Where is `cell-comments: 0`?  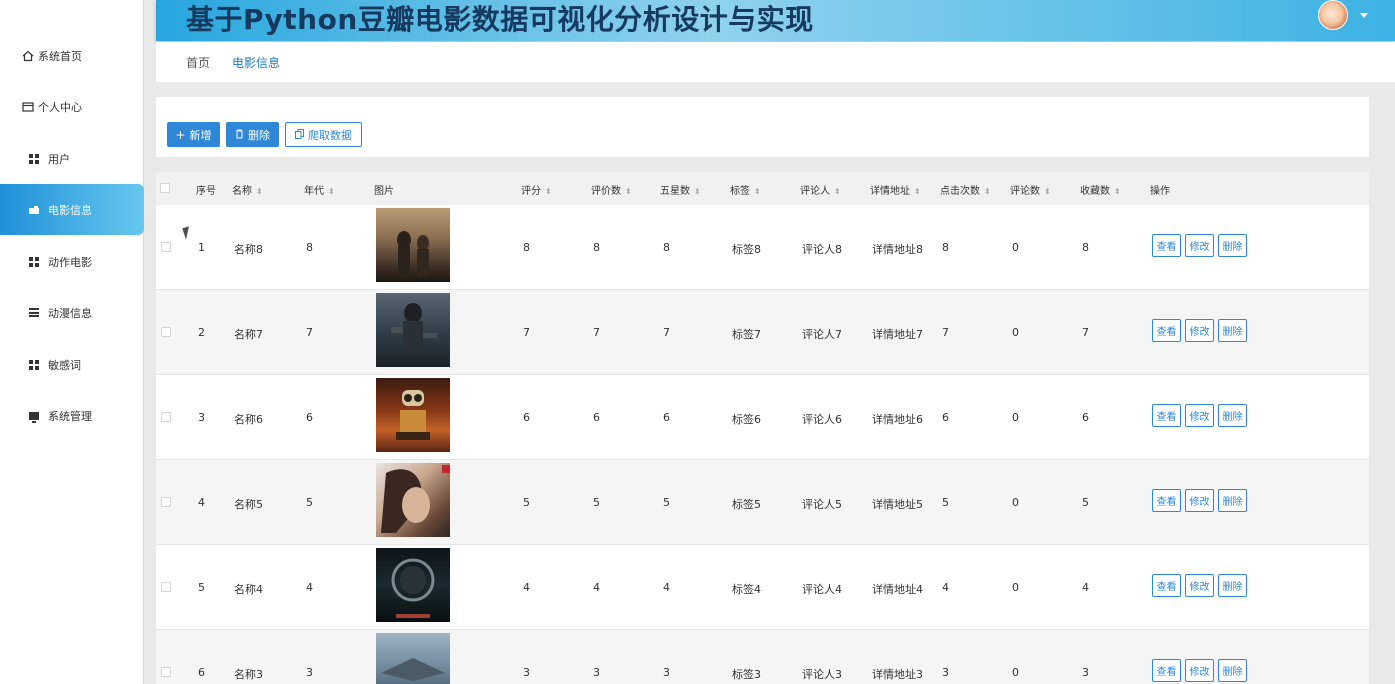
cell-comments: 0 is located at coordinates (1015, 417).